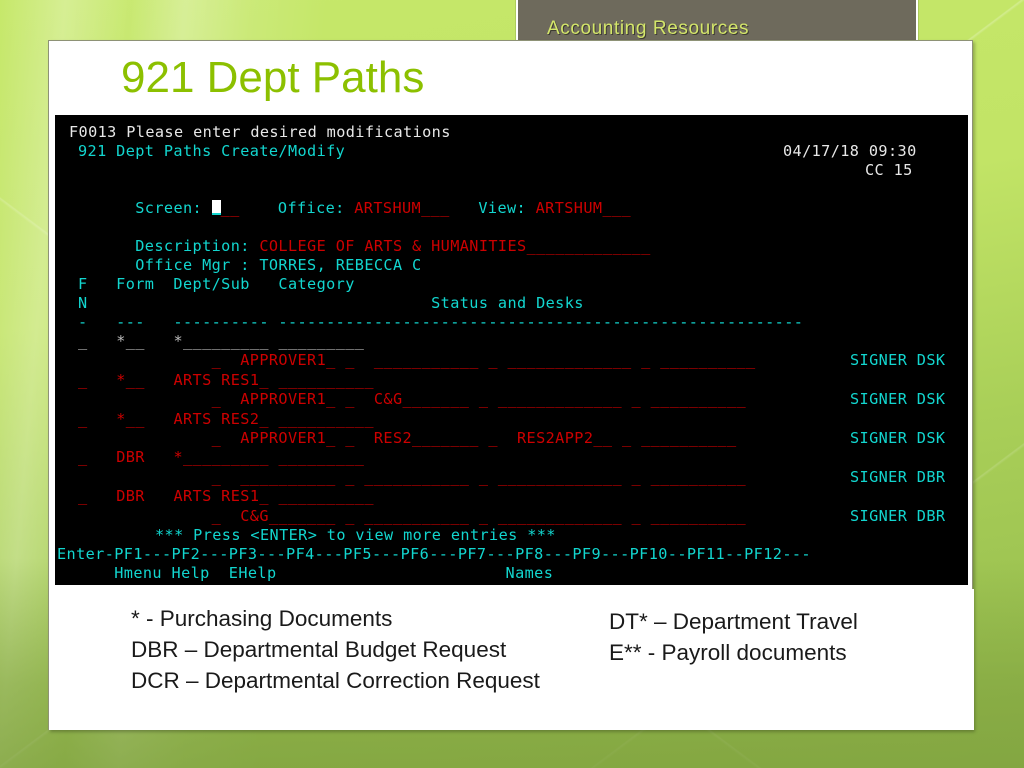 This screenshot has width=1024, height=768. Describe the element at coordinates (311, 208) in the screenshot. I see `office-field-label: Office:` at that location.